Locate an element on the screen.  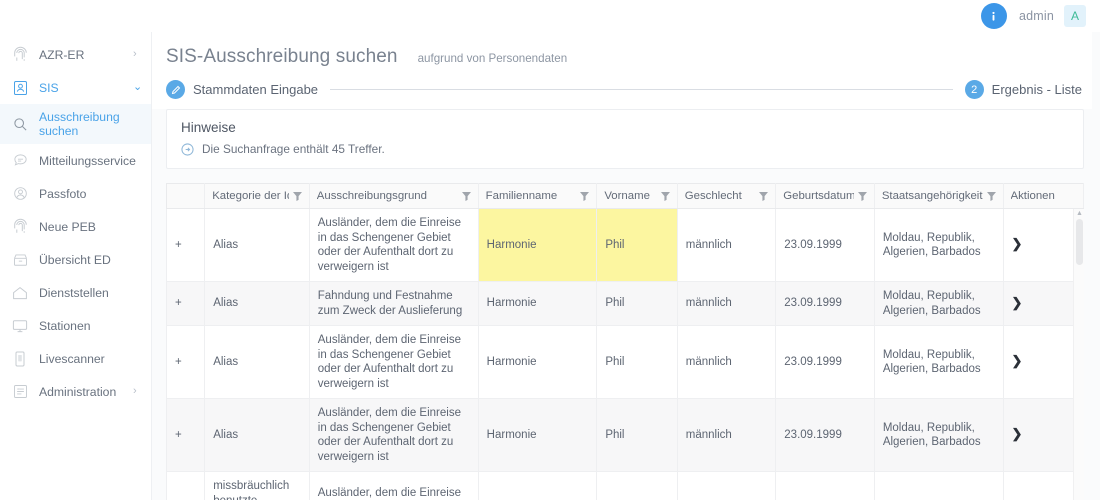
column-header-geburtsdatum: Geburtsdatum is located at coordinates (825, 196).